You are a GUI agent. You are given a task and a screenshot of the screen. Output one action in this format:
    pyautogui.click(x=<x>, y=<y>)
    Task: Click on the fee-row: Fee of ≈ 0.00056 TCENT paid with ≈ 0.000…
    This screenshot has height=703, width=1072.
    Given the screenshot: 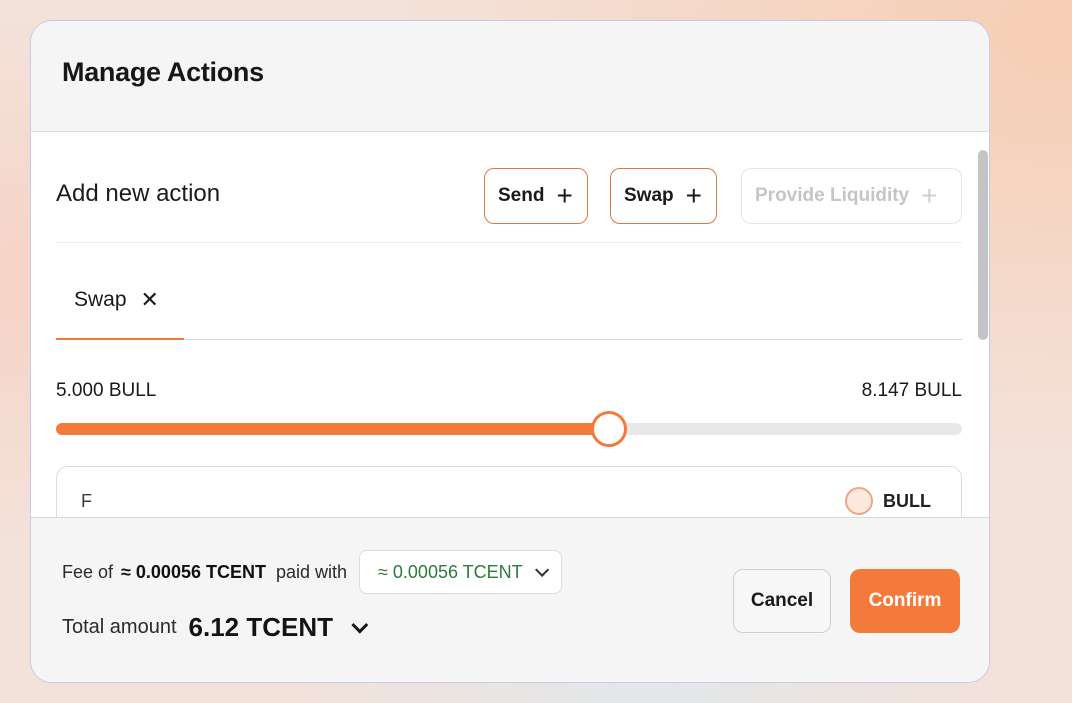 What is the action you would take?
    pyautogui.click(x=312, y=572)
    